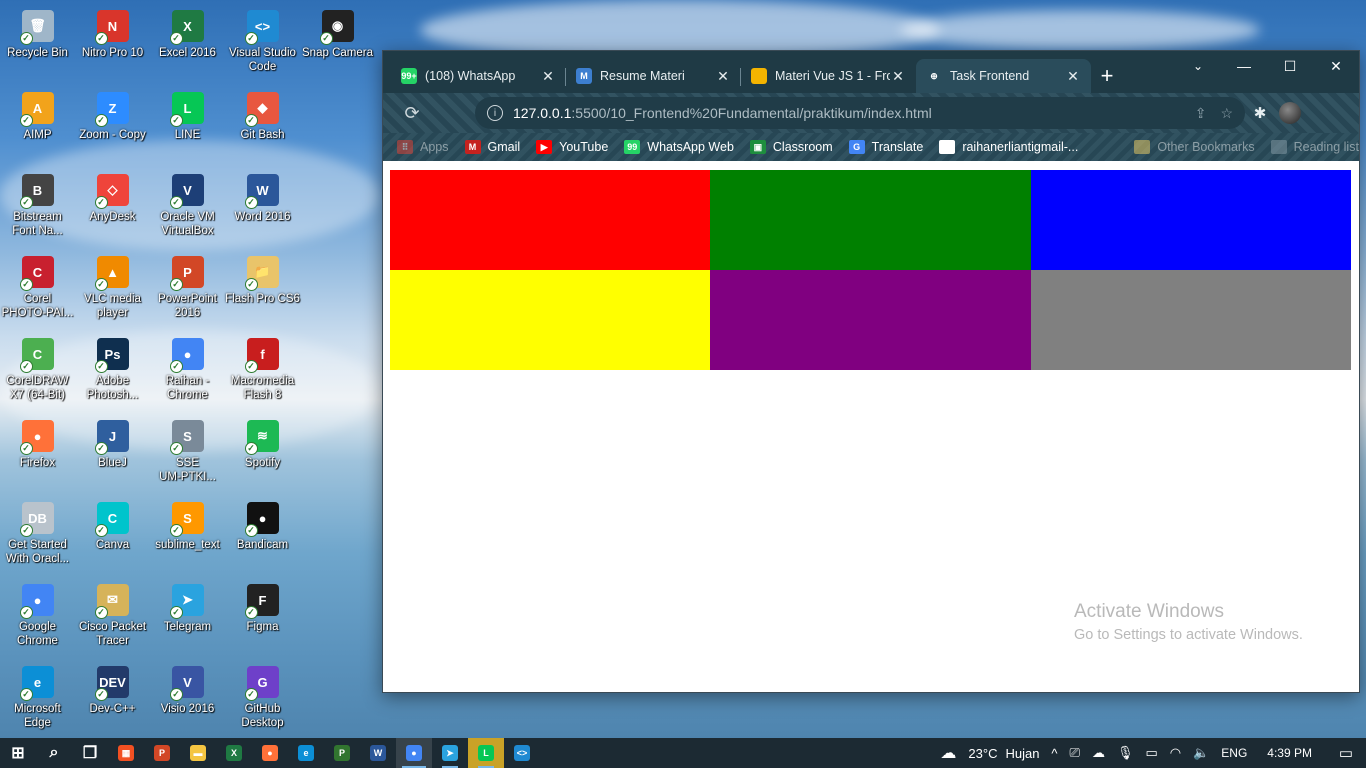 This screenshot has height=768, width=1366. Describe the element at coordinates (18, 753) in the screenshot. I see `start-button: ⊞` at that location.